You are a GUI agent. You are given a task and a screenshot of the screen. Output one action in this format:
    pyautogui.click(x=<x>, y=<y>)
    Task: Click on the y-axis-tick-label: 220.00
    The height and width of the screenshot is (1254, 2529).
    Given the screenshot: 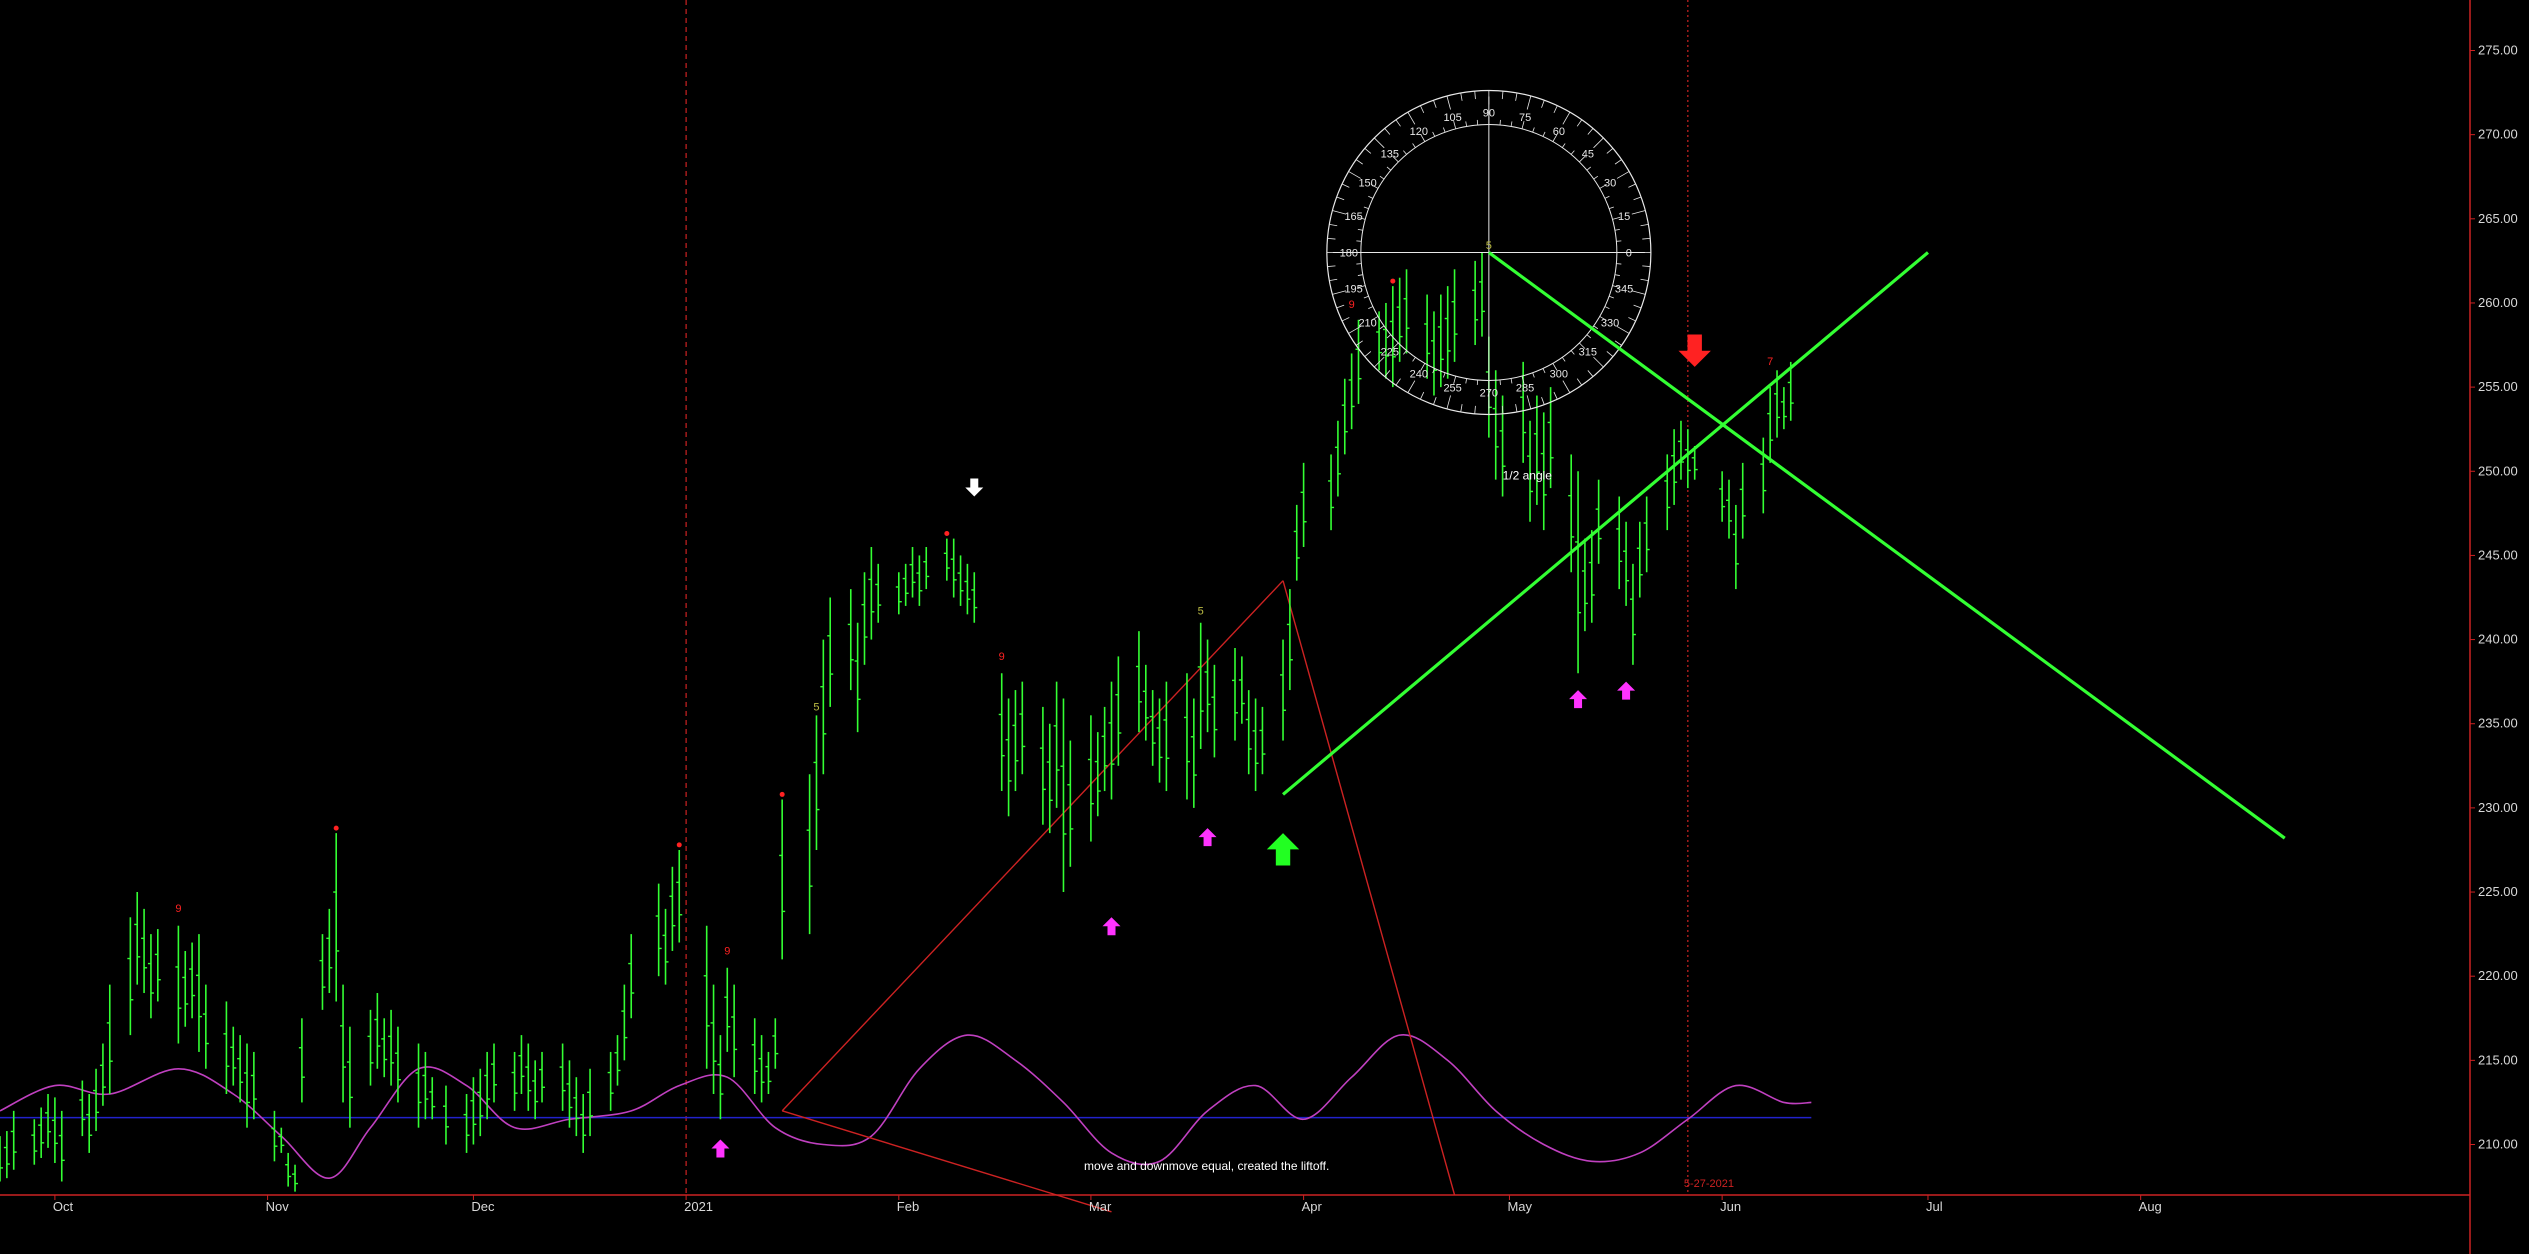 What is the action you would take?
    pyautogui.click(x=2498, y=975)
    